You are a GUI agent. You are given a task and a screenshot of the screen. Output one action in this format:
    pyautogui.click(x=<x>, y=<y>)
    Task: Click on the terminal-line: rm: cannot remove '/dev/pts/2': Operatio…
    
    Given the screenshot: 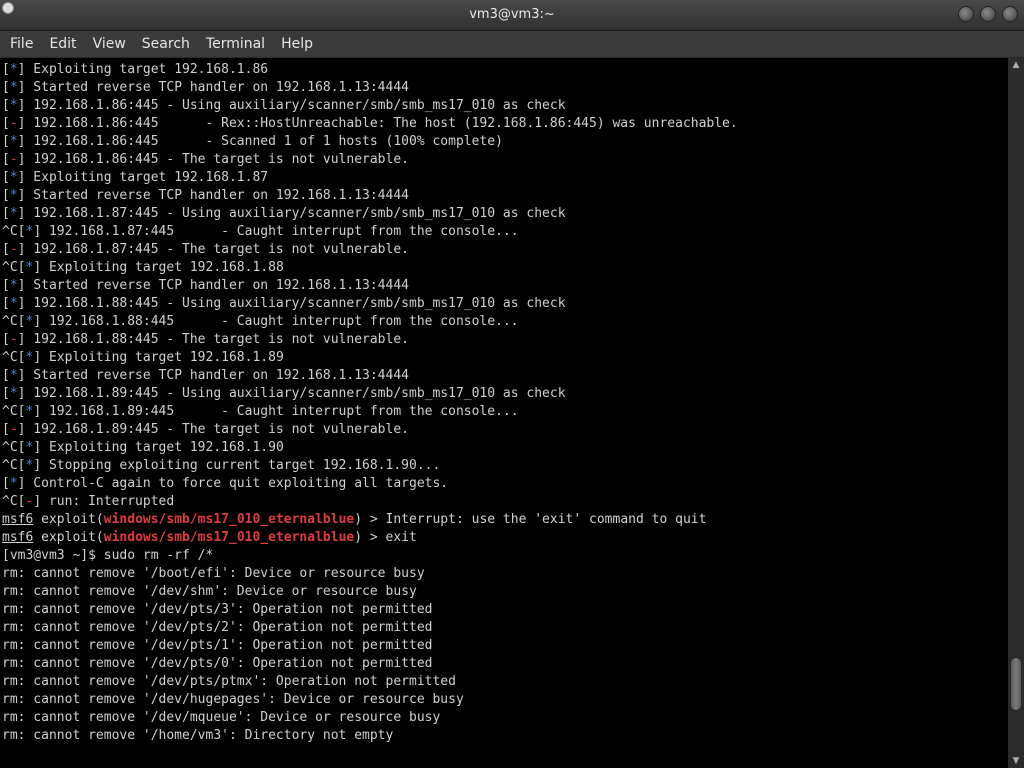 What is the action you would take?
    pyautogui.click(x=217, y=628)
    